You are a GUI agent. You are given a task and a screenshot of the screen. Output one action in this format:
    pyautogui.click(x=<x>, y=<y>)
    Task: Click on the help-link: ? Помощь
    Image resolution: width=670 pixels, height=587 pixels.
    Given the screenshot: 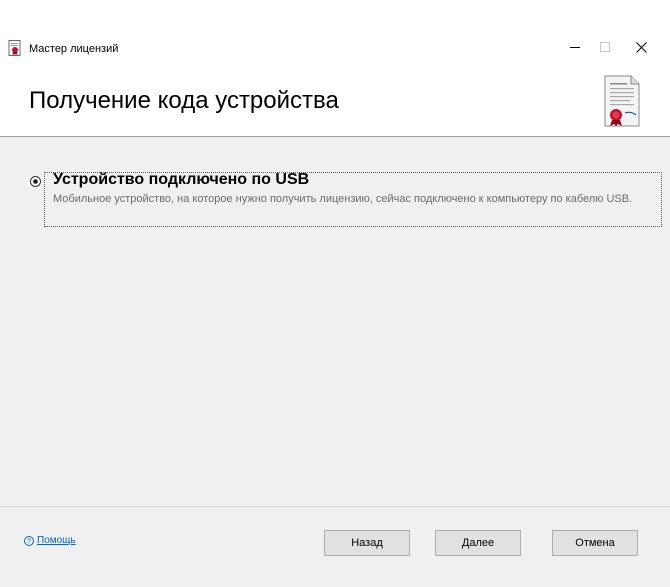 What is the action you would take?
    pyautogui.click(x=50, y=540)
    